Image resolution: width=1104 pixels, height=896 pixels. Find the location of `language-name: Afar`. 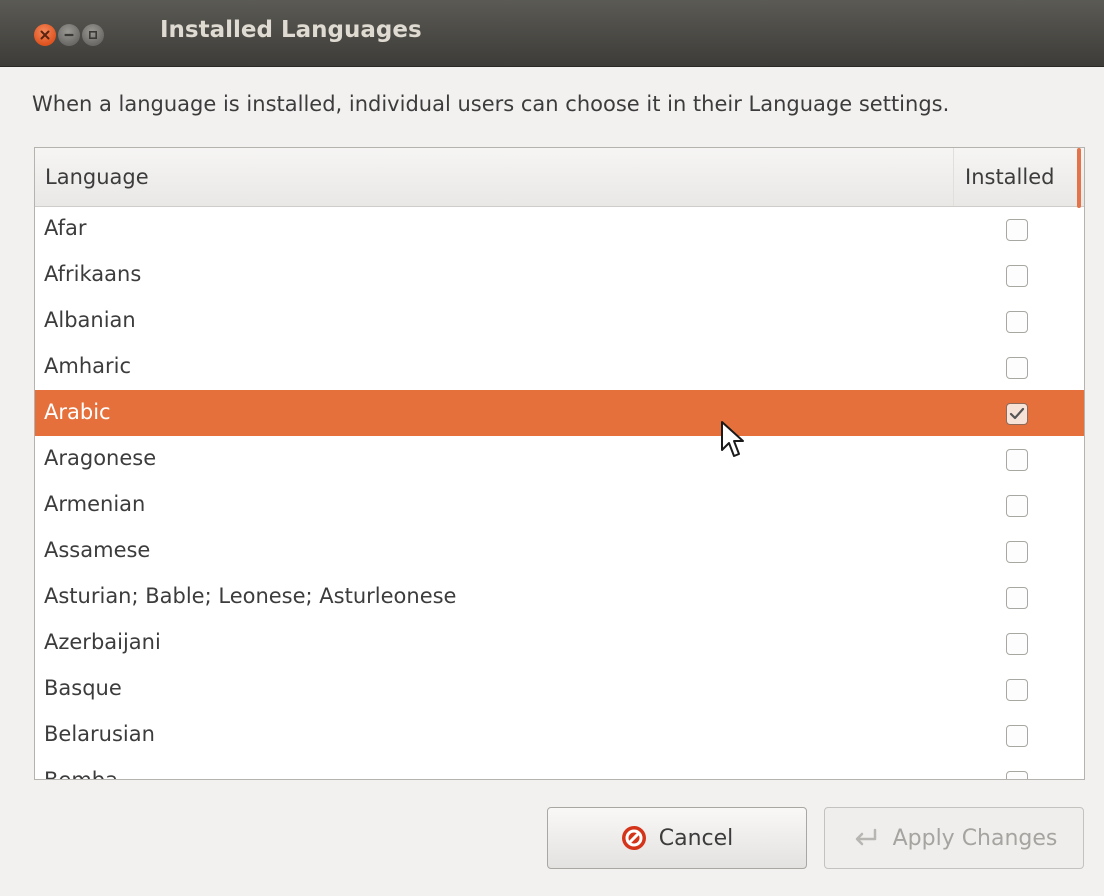

language-name: Afar is located at coordinates (65, 228).